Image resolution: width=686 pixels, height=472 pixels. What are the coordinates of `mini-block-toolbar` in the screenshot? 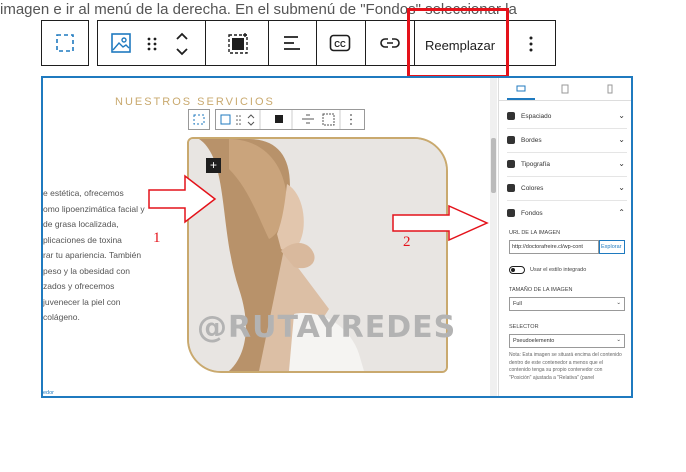 It's located at (290, 119).